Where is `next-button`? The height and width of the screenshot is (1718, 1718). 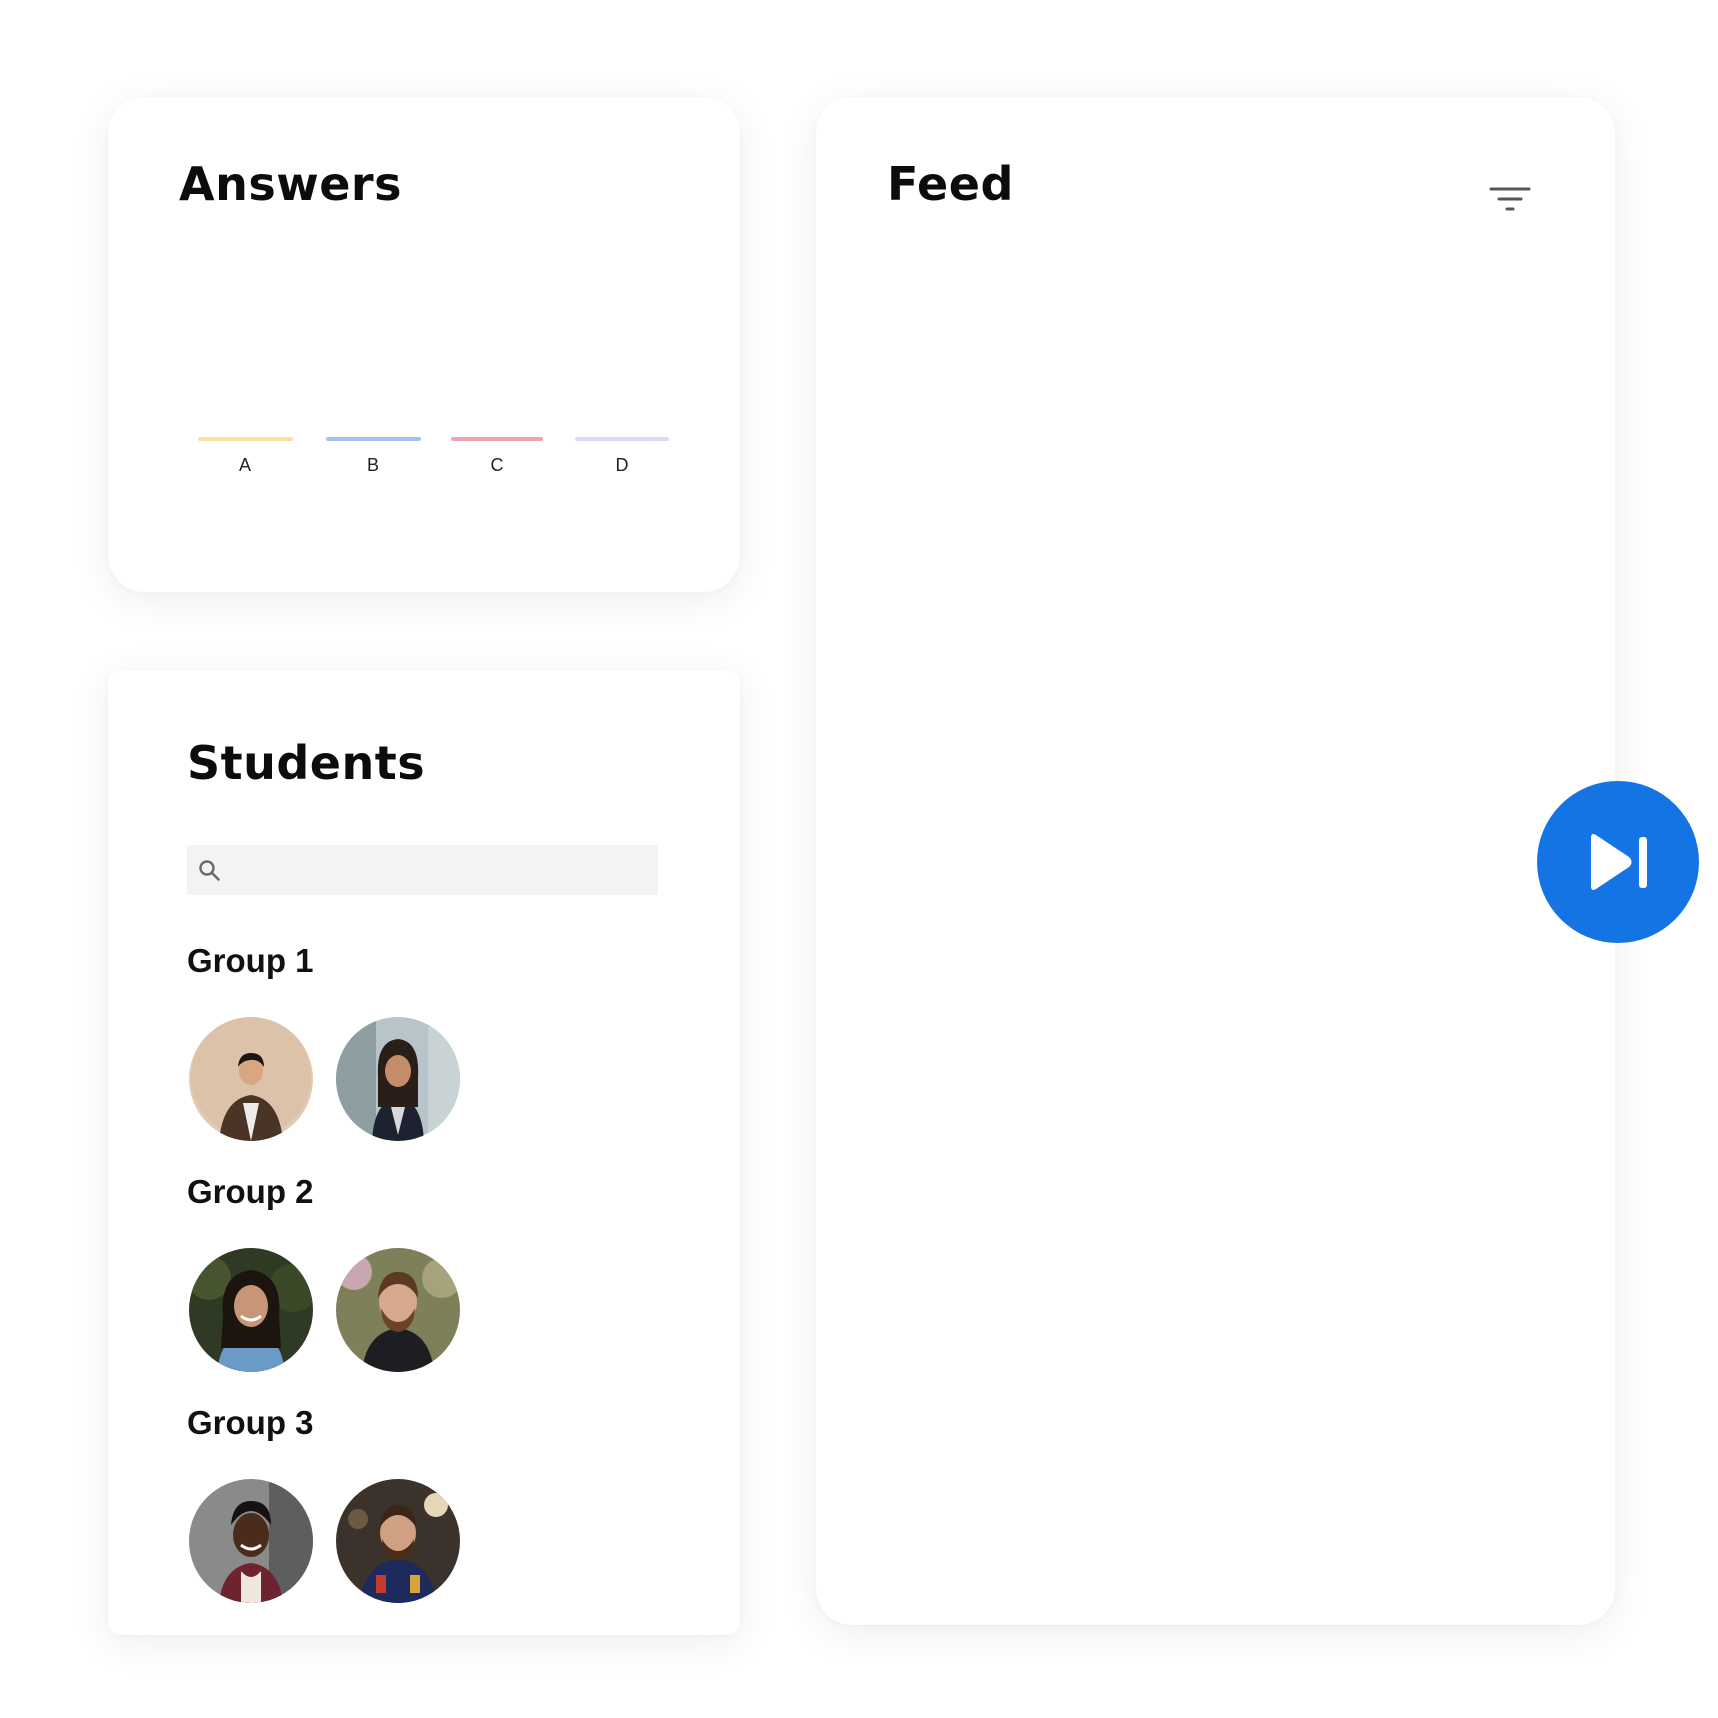
next-button is located at coordinates (1618, 862).